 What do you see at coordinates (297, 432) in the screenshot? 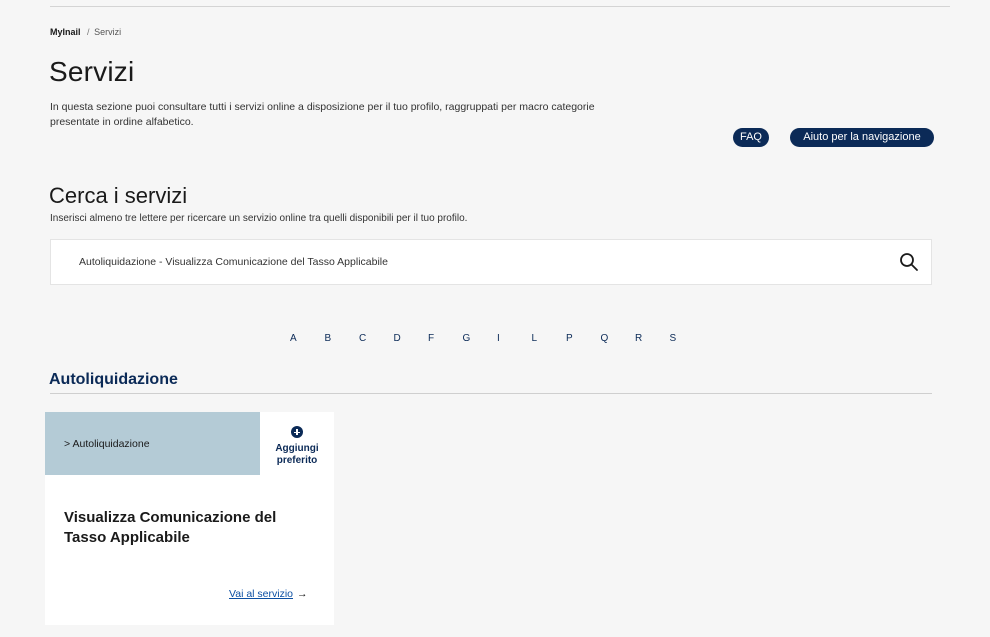
I see `plus-circle-icon` at bounding box center [297, 432].